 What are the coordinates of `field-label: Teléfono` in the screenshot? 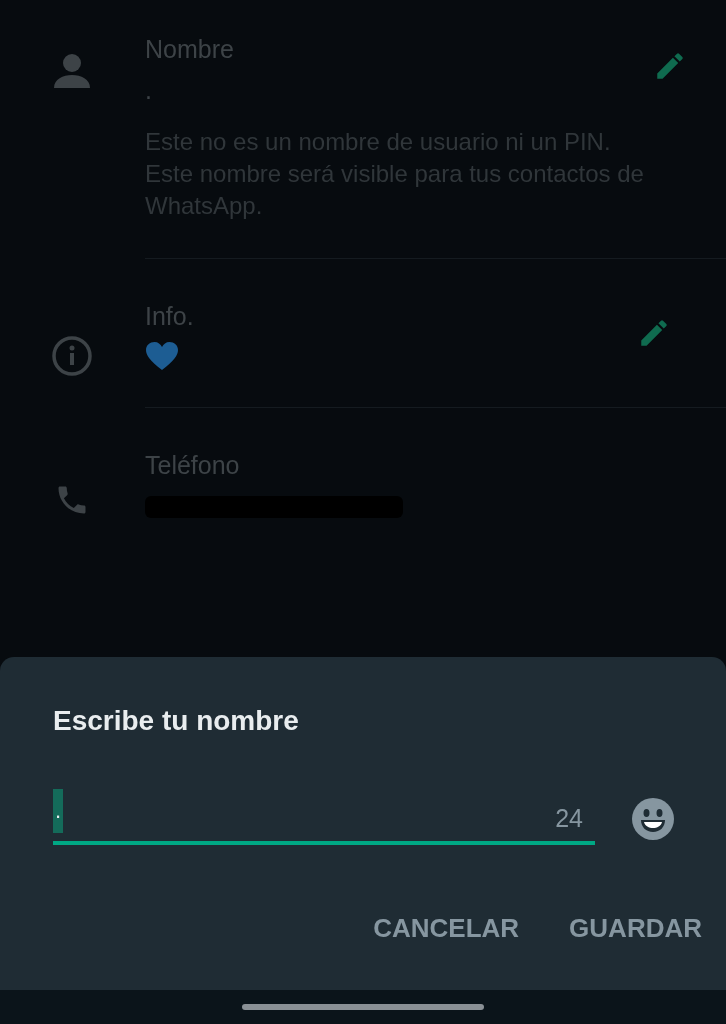 It's located at (193, 465).